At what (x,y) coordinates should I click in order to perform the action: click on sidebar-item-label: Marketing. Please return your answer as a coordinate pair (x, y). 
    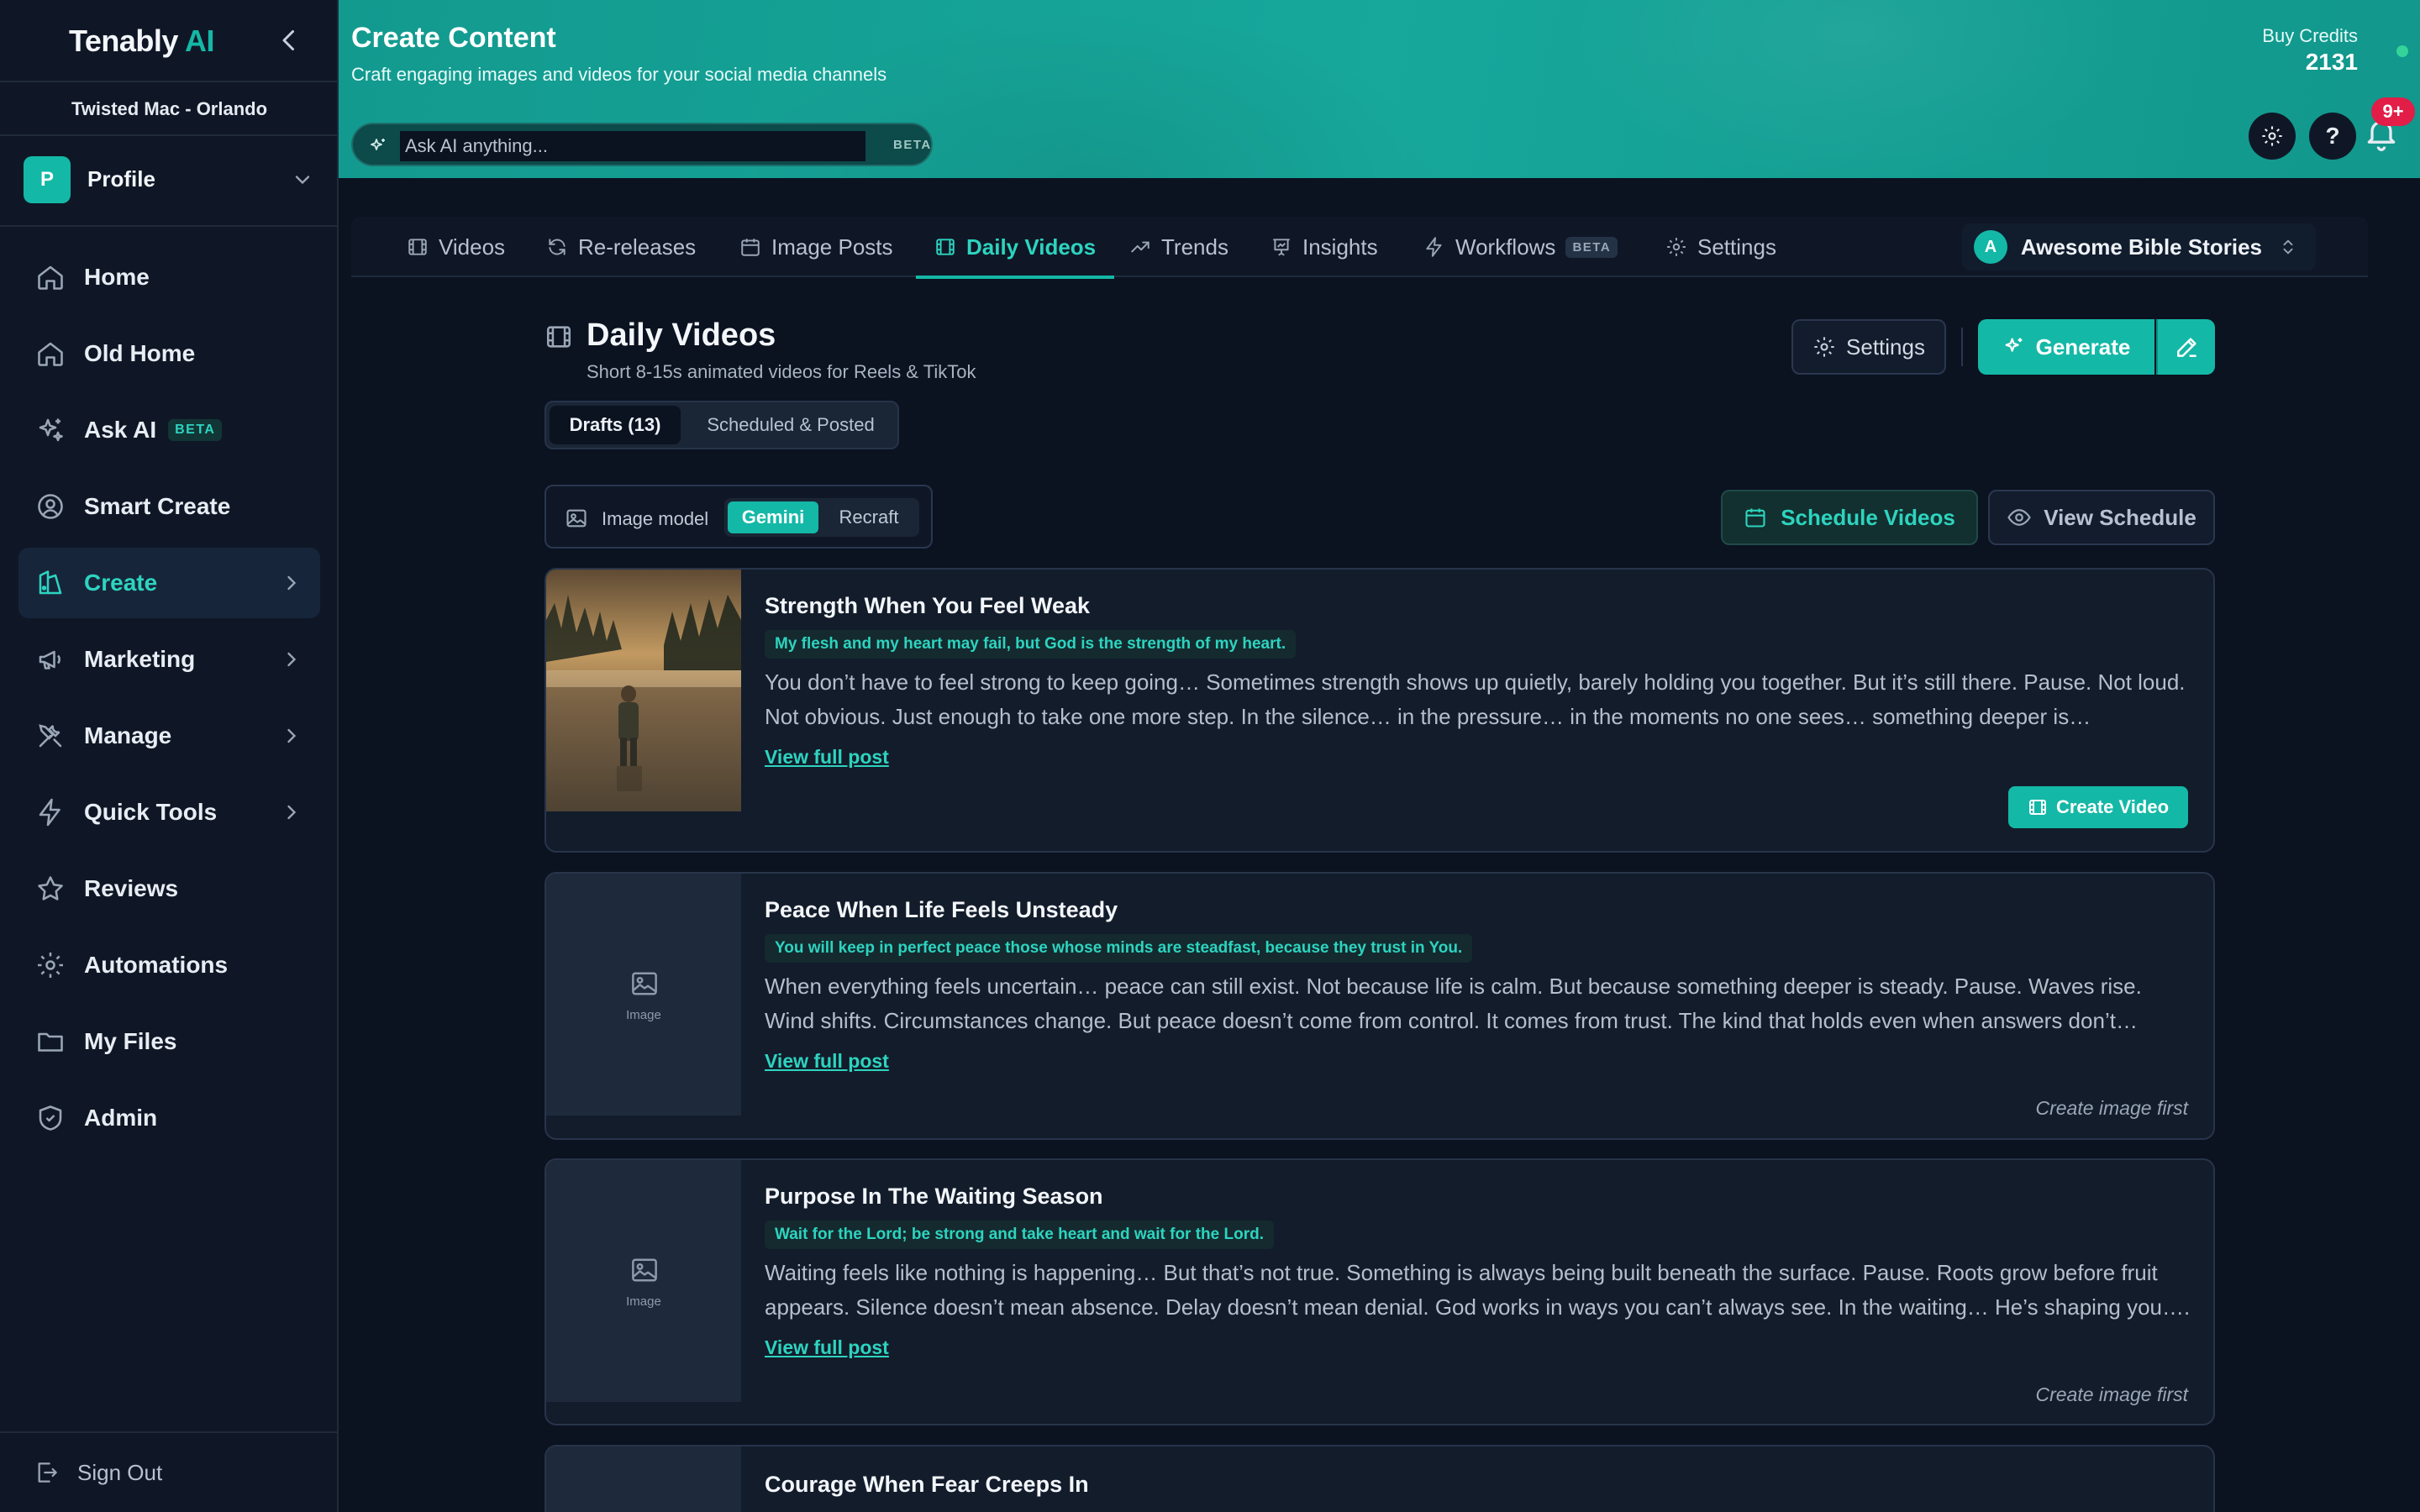
    Looking at the image, I should click on (140, 659).